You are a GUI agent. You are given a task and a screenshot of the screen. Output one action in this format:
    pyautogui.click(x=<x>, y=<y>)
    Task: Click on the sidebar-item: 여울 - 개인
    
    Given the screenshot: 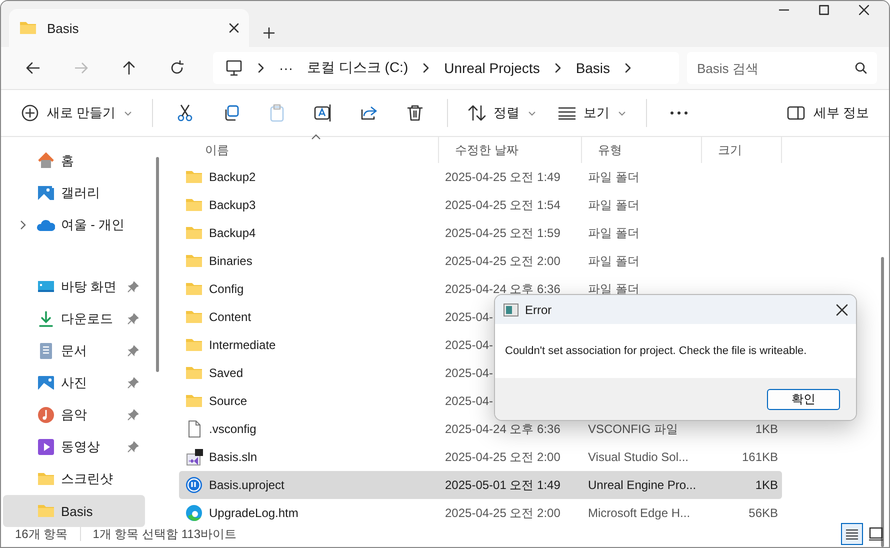 What is the action you would take?
    pyautogui.click(x=74, y=225)
    